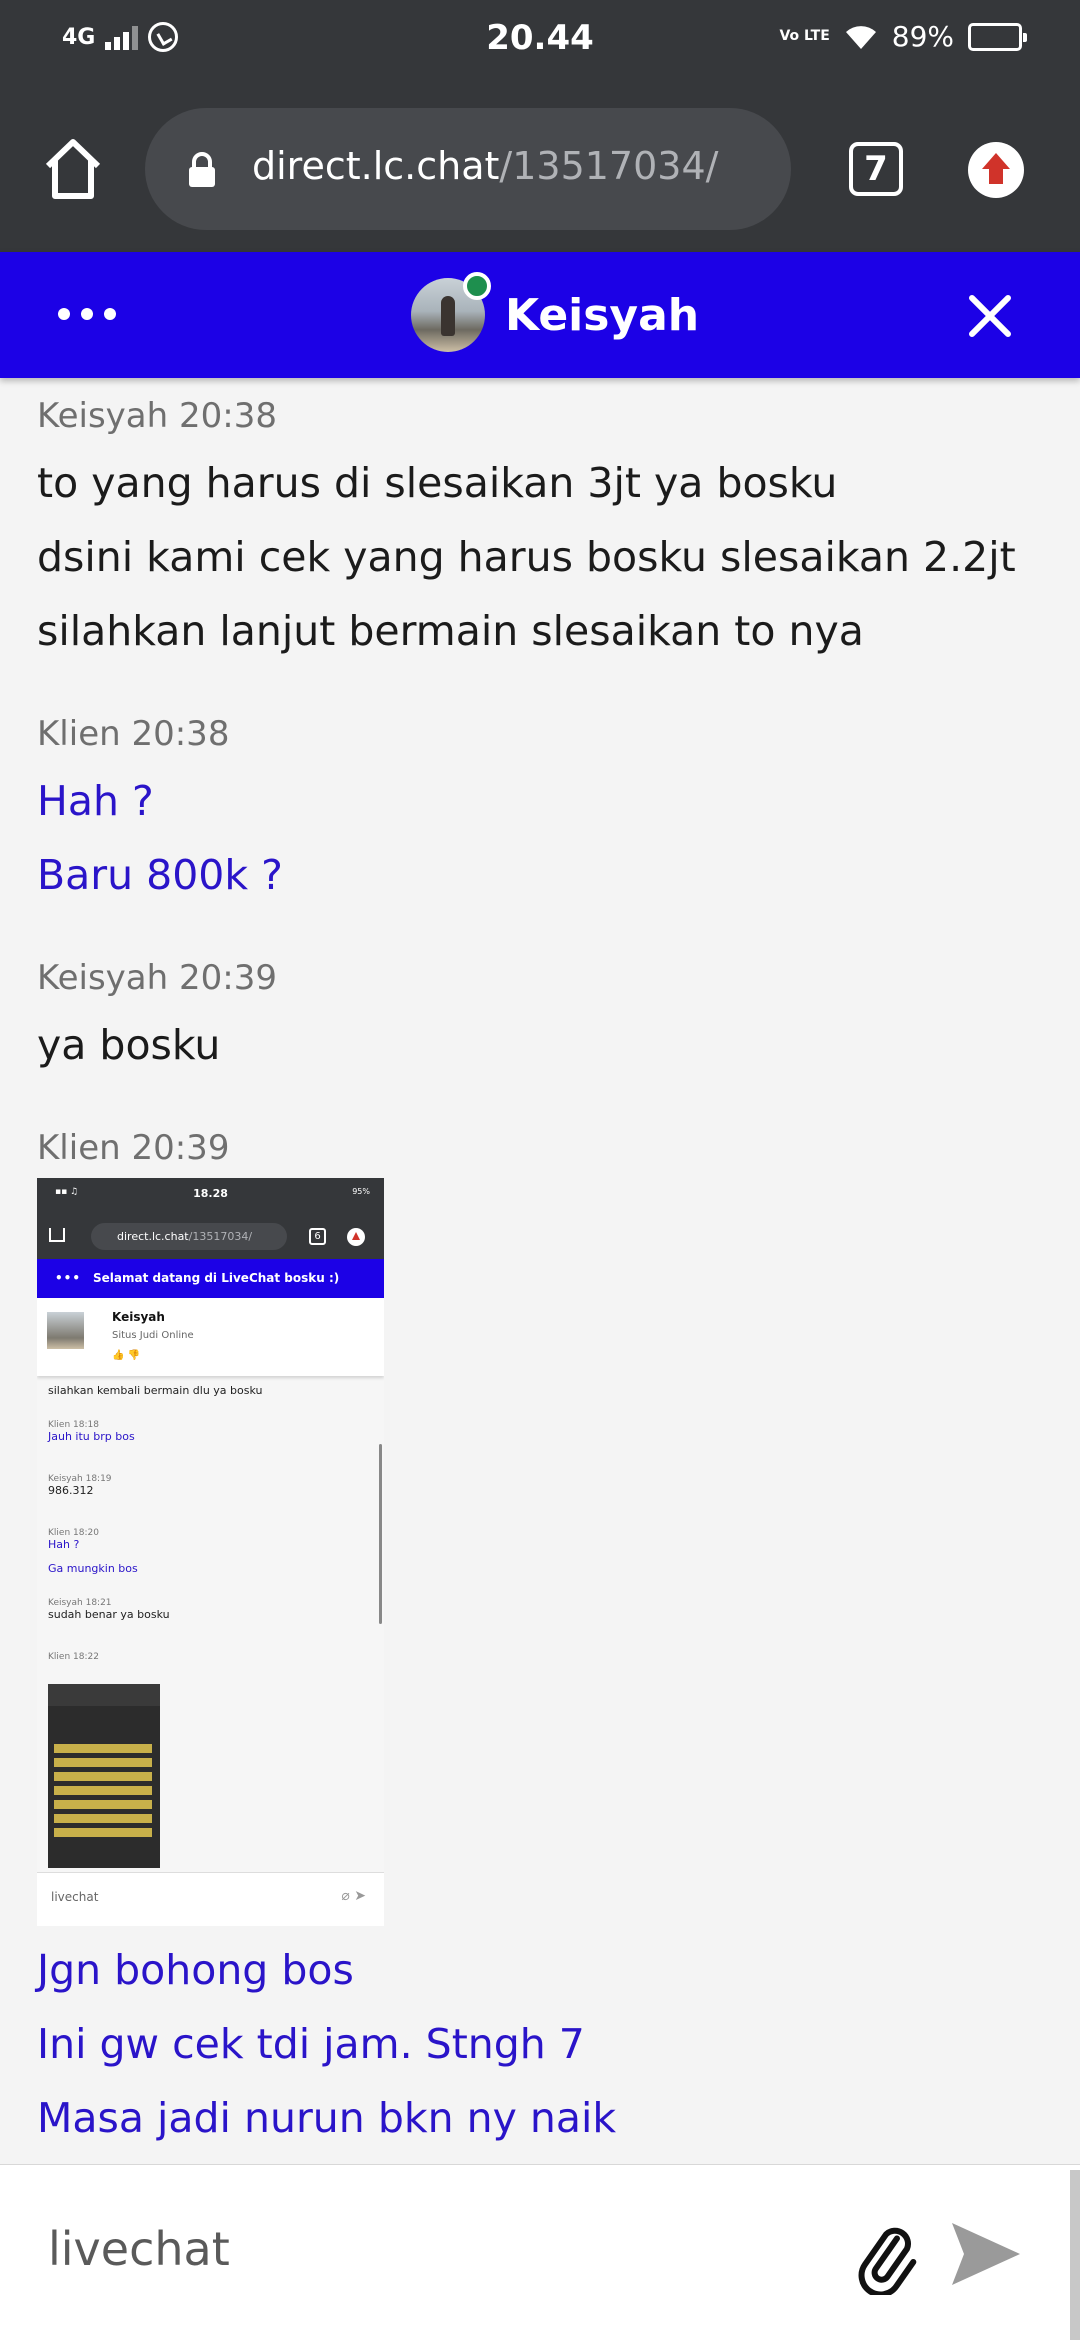 The width and height of the screenshot is (1080, 2340). I want to click on attachment-row-meta: Klien 18:22, so click(73, 1657).